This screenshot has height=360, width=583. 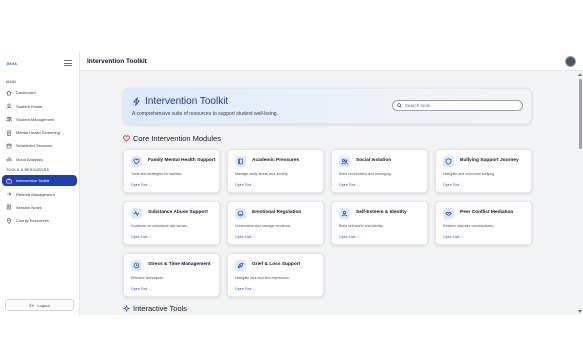 What do you see at coordinates (276, 264) in the screenshot?
I see `card-title: Grief & Loss Support` at bounding box center [276, 264].